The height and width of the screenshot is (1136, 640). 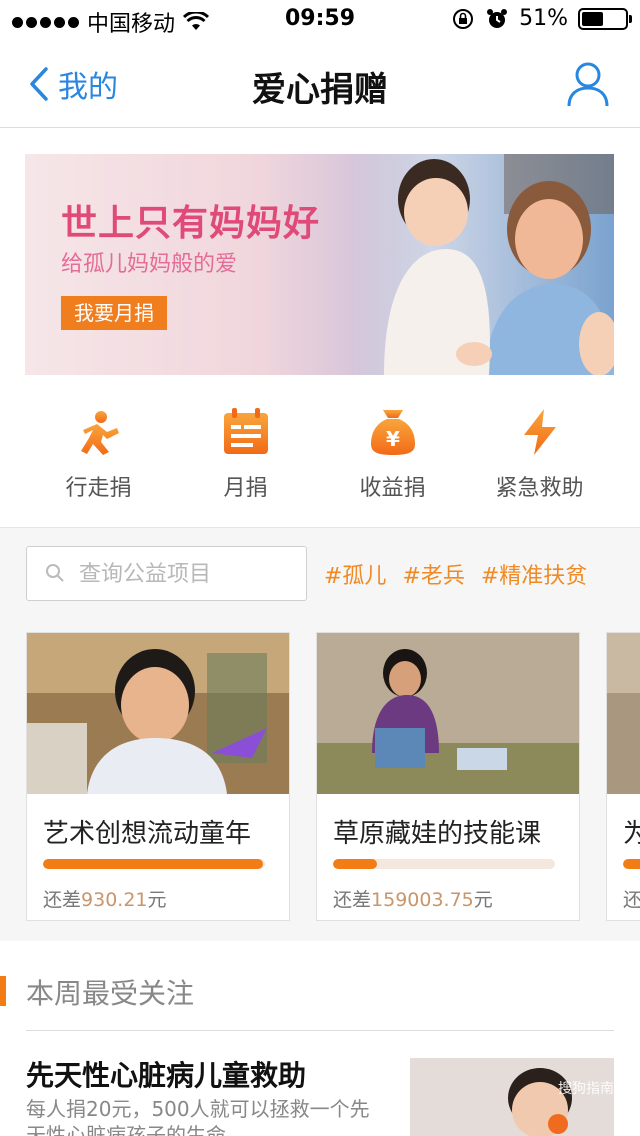 I want to click on battery-icon, so click(x=605, y=18).